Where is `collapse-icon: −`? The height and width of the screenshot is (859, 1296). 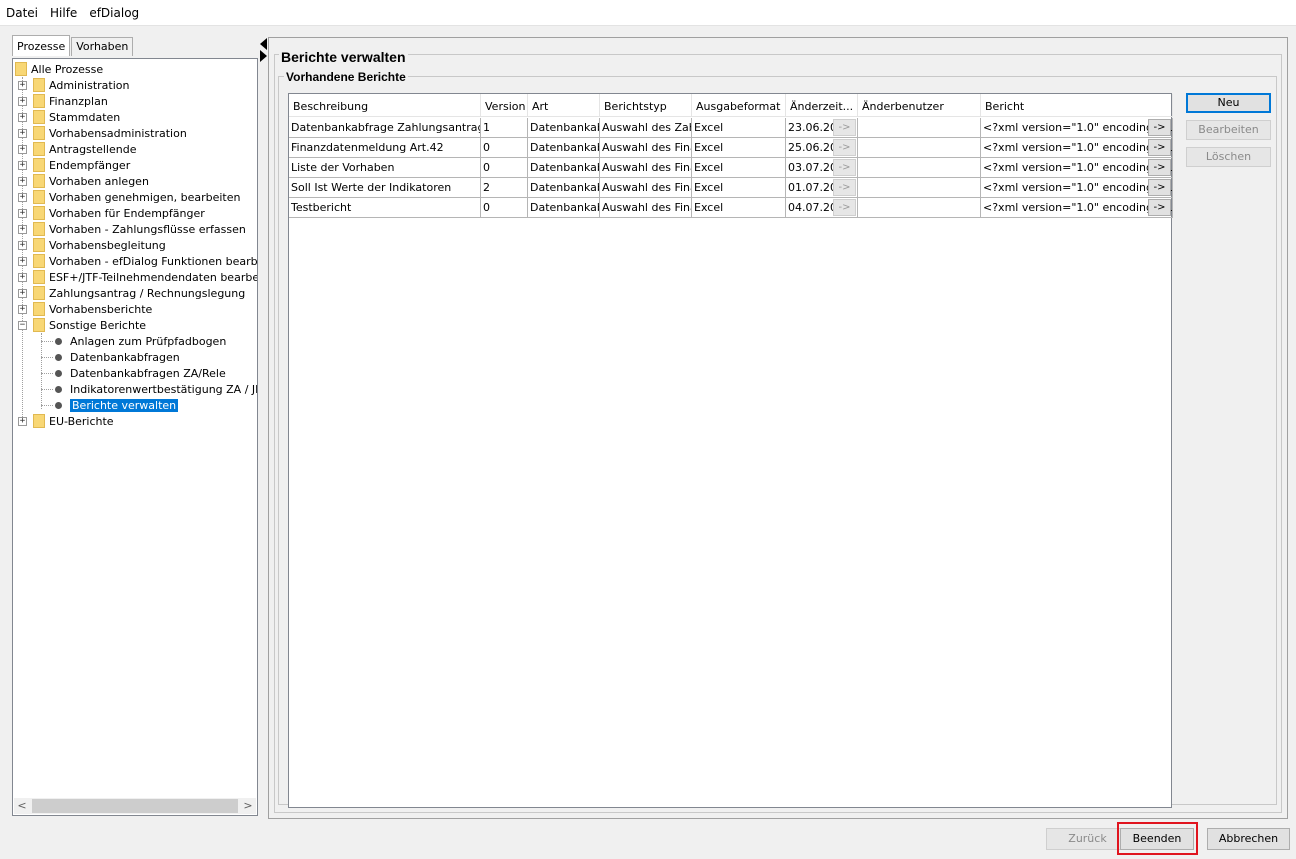
collapse-icon: − is located at coordinates (22, 325).